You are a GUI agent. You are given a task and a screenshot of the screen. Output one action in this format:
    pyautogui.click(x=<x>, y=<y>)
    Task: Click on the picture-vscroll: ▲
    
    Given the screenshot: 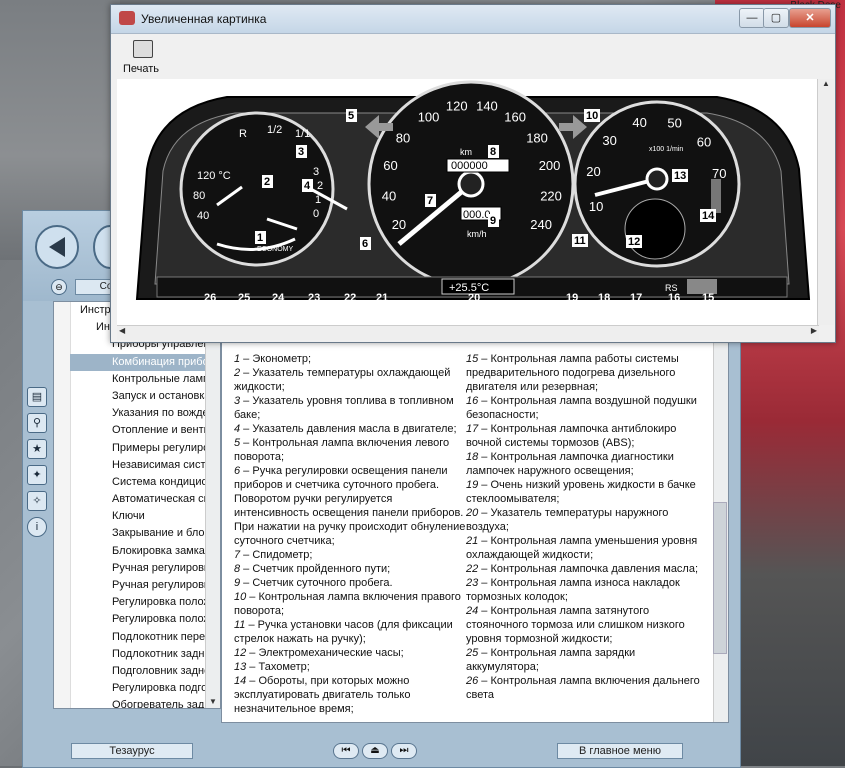 What is the action you would take?
    pyautogui.click(x=825, y=202)
    